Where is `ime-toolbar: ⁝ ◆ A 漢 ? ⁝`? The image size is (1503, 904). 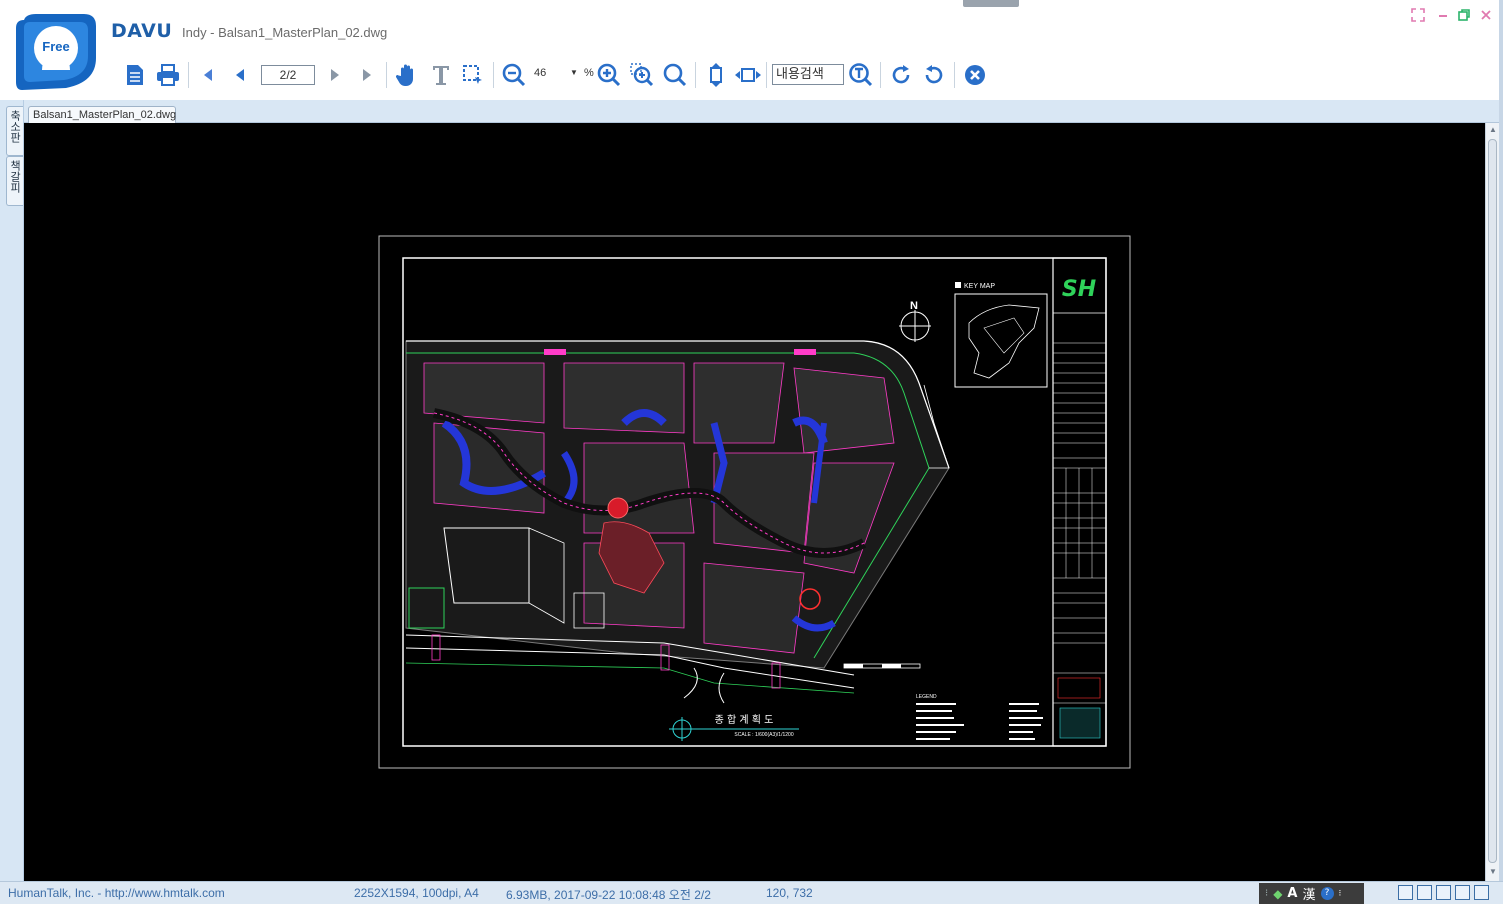 ime-toolbar: ⁝ ◆ A 漢 ? ⁝ is located at coordinates (1311, 893).